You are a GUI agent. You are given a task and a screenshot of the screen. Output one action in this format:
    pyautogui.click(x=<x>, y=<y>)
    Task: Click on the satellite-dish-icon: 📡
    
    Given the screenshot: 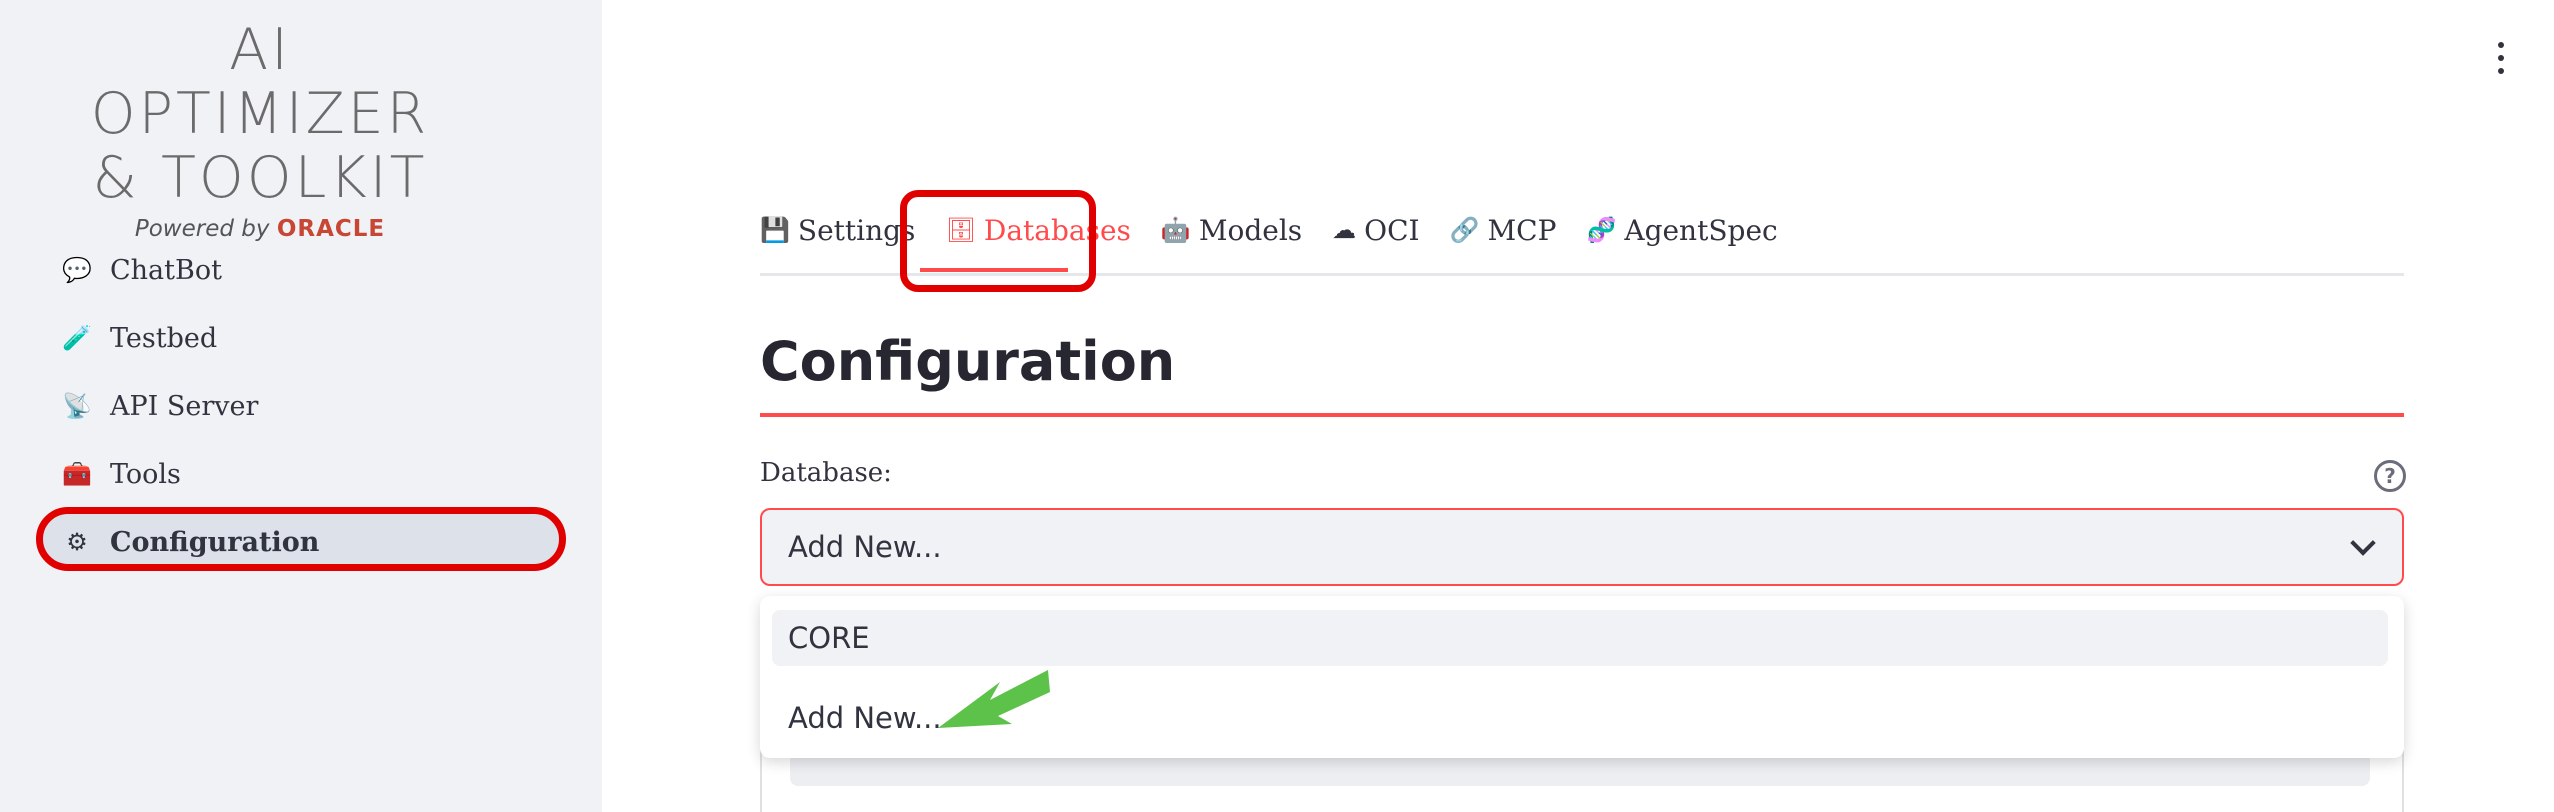 What is the action you would take?
    pyautogui.click(x=77, y=406)
    